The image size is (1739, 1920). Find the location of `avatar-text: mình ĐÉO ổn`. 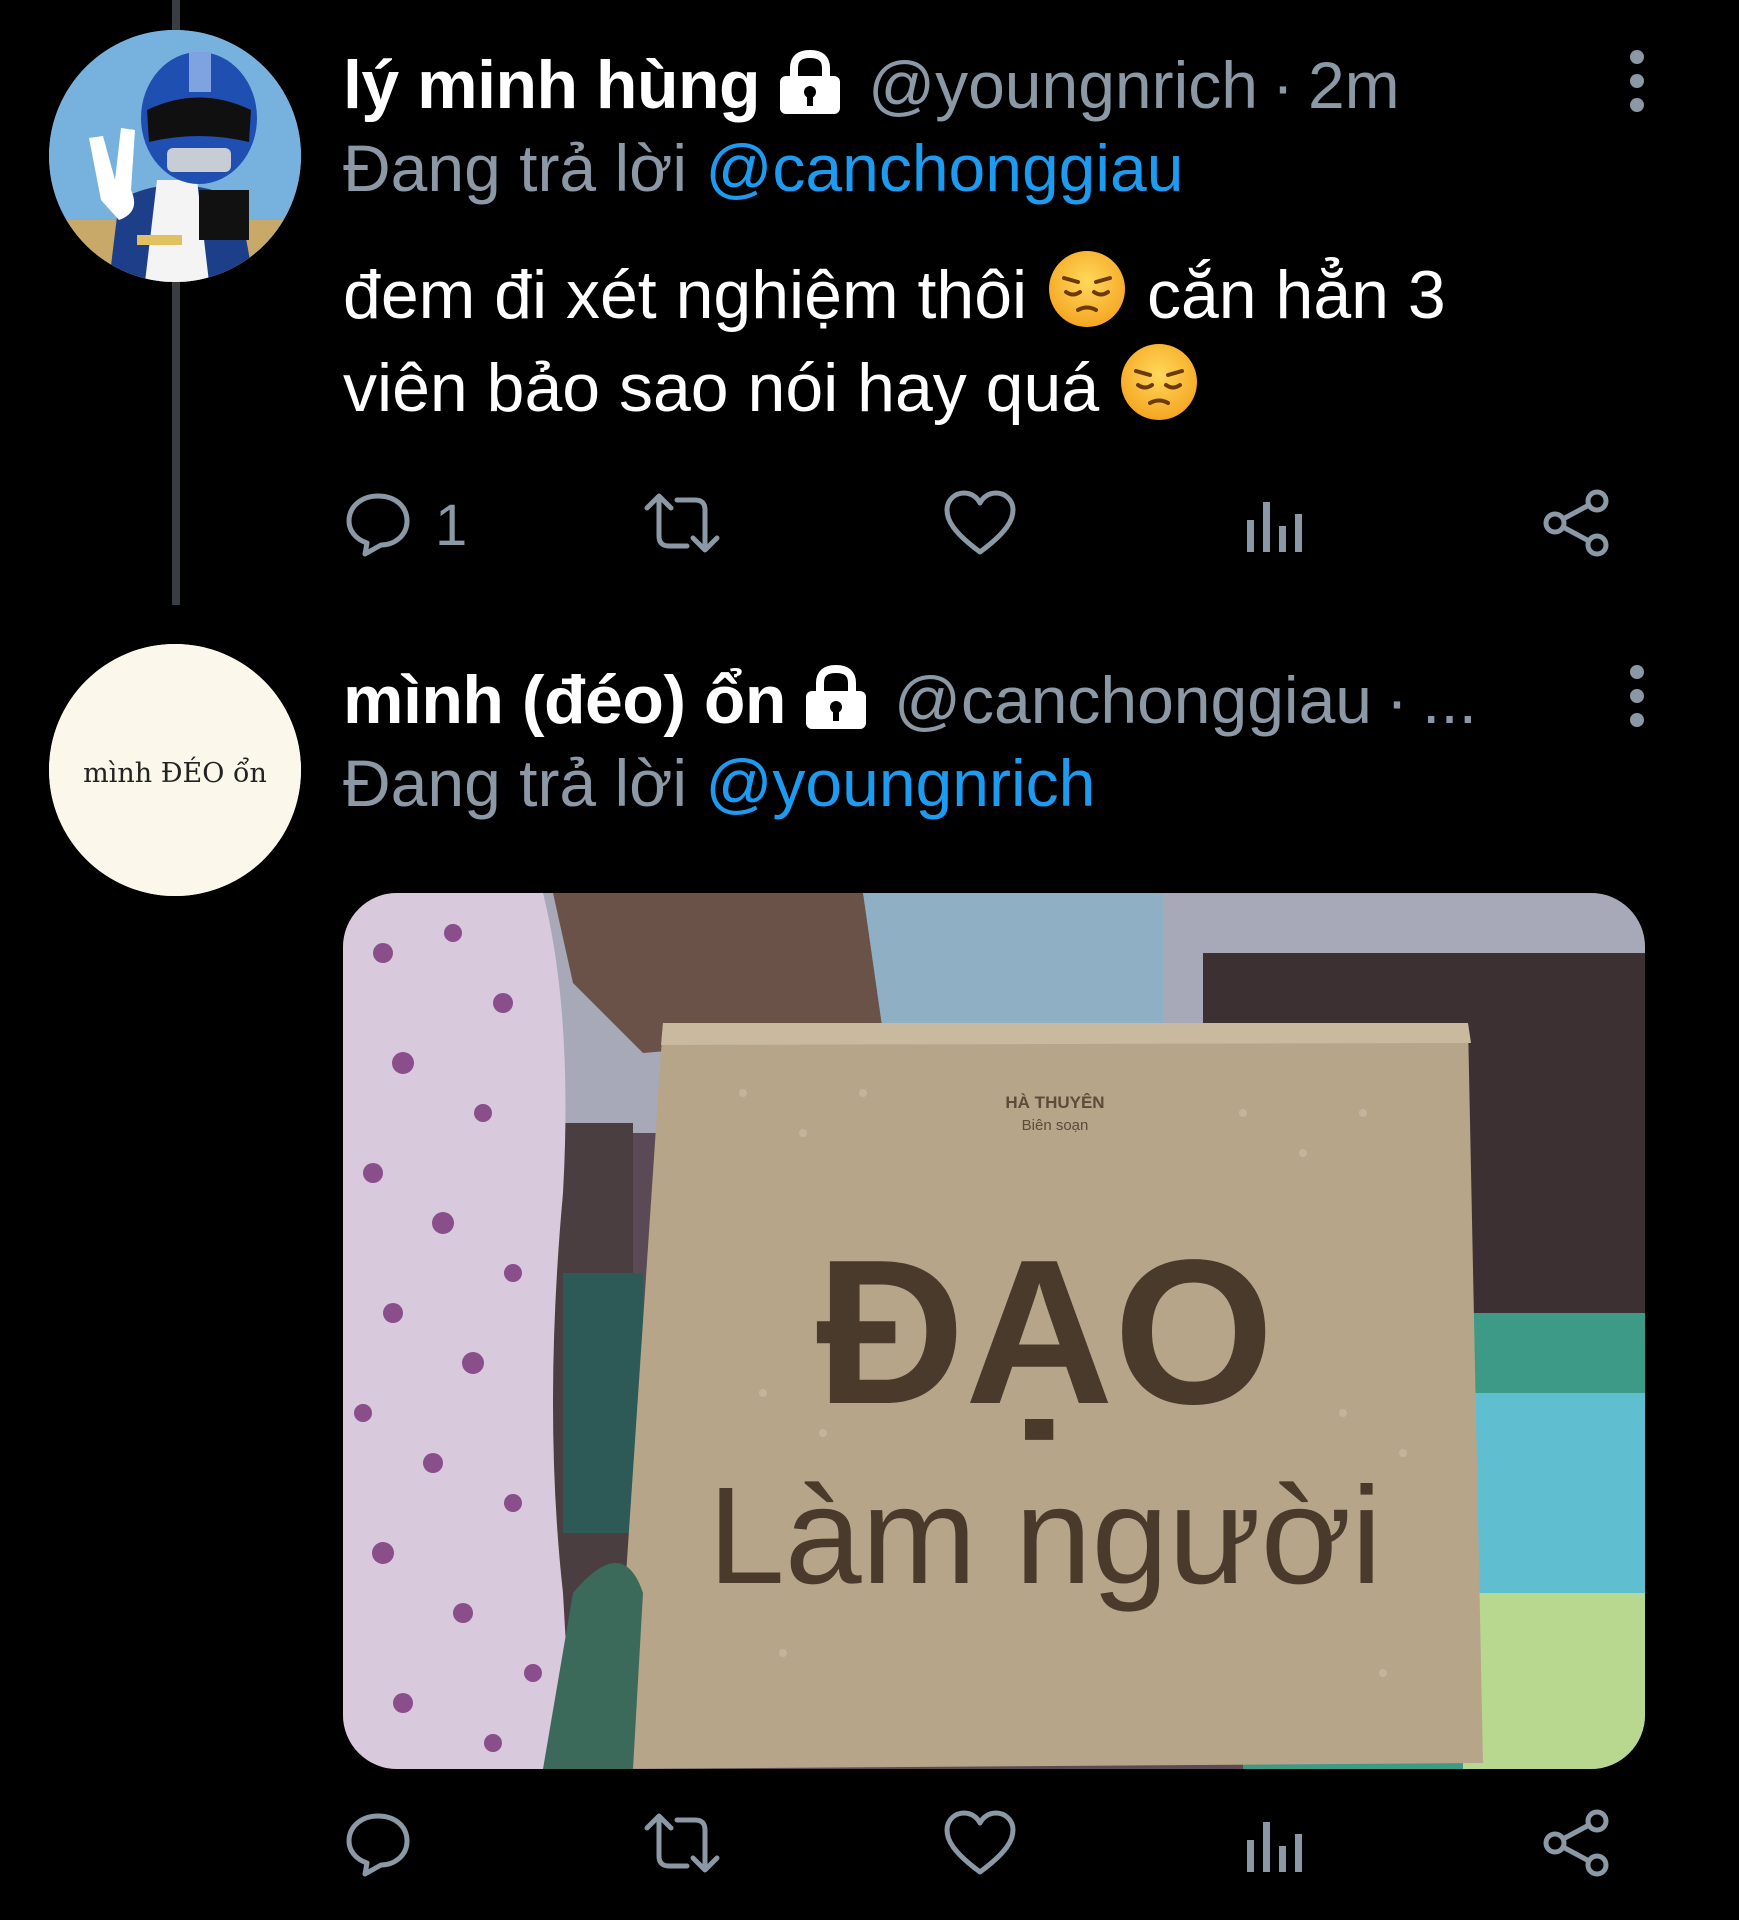

avatar-text: mình ĐÉO ổn is located at coordinates (175, 772).